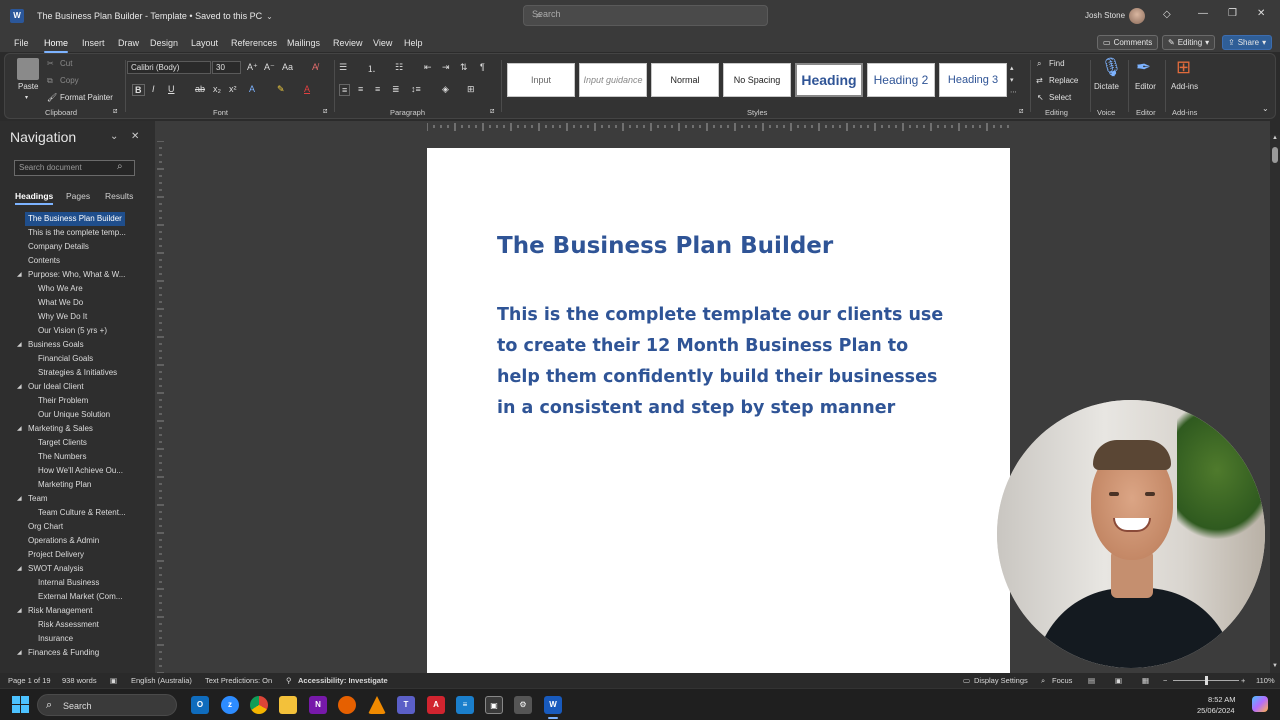 This screenshot has width=1280, height=720. Describe the element at coordinates (66, 63) in the screenshot. I see `cut-button: Cut` at that location.